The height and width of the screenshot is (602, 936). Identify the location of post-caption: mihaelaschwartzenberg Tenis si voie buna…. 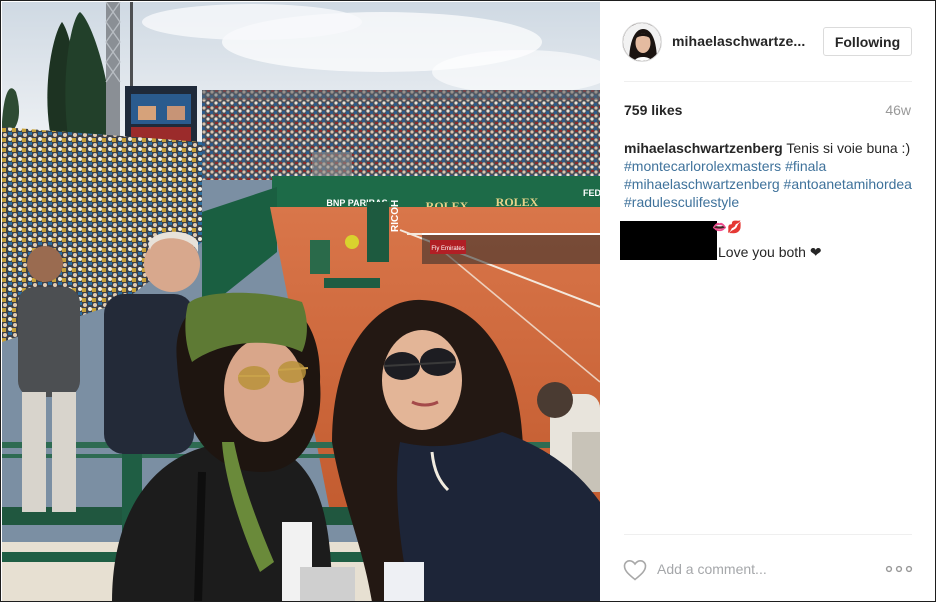
(769, 175).